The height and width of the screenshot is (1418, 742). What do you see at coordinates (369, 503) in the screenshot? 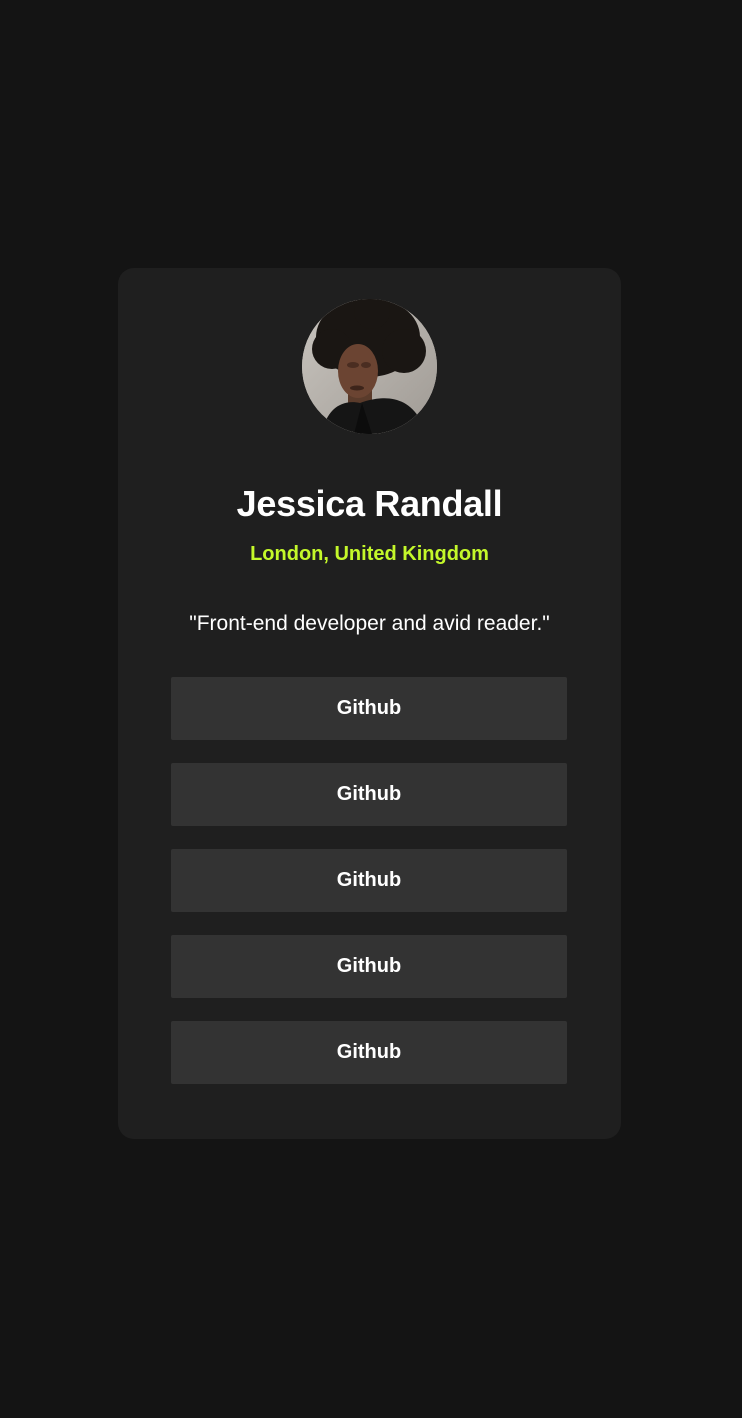
I see `profile-name: Jessica Randall` at bounding box center [369, 503].